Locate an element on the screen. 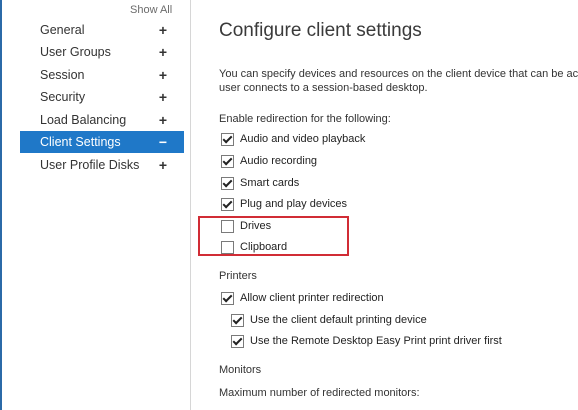  sidebar-item-load-balancing: Load Balancing + is located at coordinates (102, 120).